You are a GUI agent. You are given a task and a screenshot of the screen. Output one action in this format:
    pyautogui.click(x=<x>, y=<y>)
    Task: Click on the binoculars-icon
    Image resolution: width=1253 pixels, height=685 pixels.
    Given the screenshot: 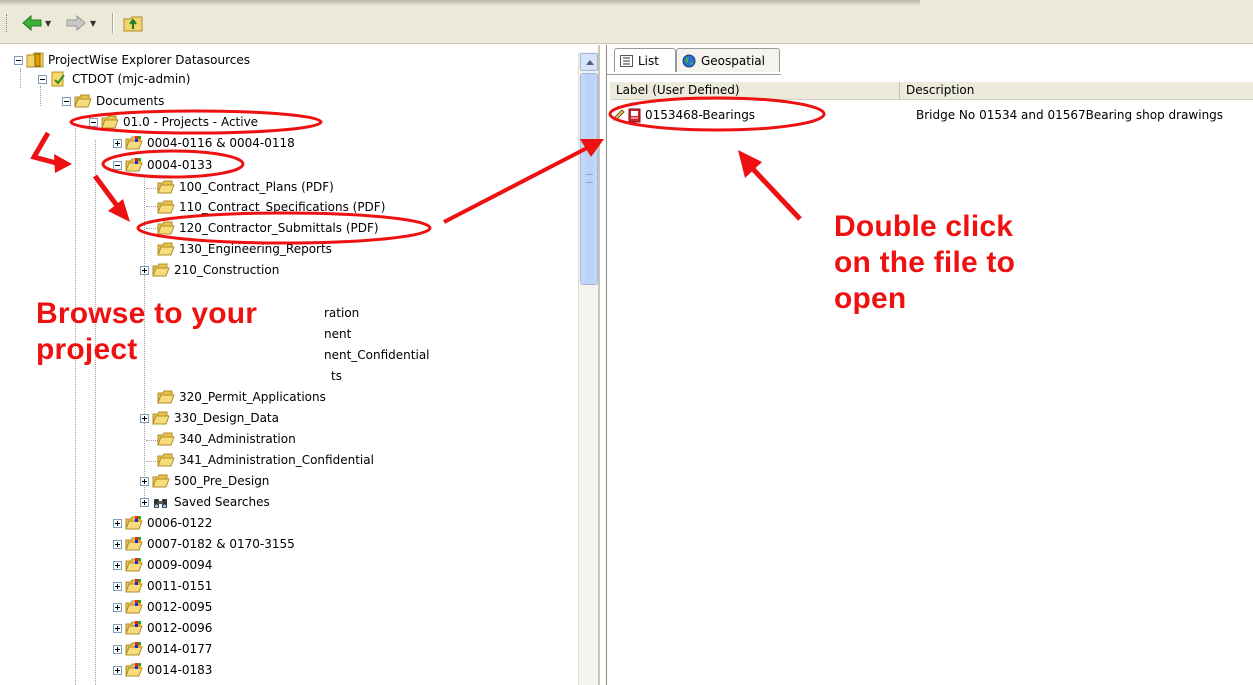 What is the action you would take?
    pyautogui.click(x=160, y=503)
    